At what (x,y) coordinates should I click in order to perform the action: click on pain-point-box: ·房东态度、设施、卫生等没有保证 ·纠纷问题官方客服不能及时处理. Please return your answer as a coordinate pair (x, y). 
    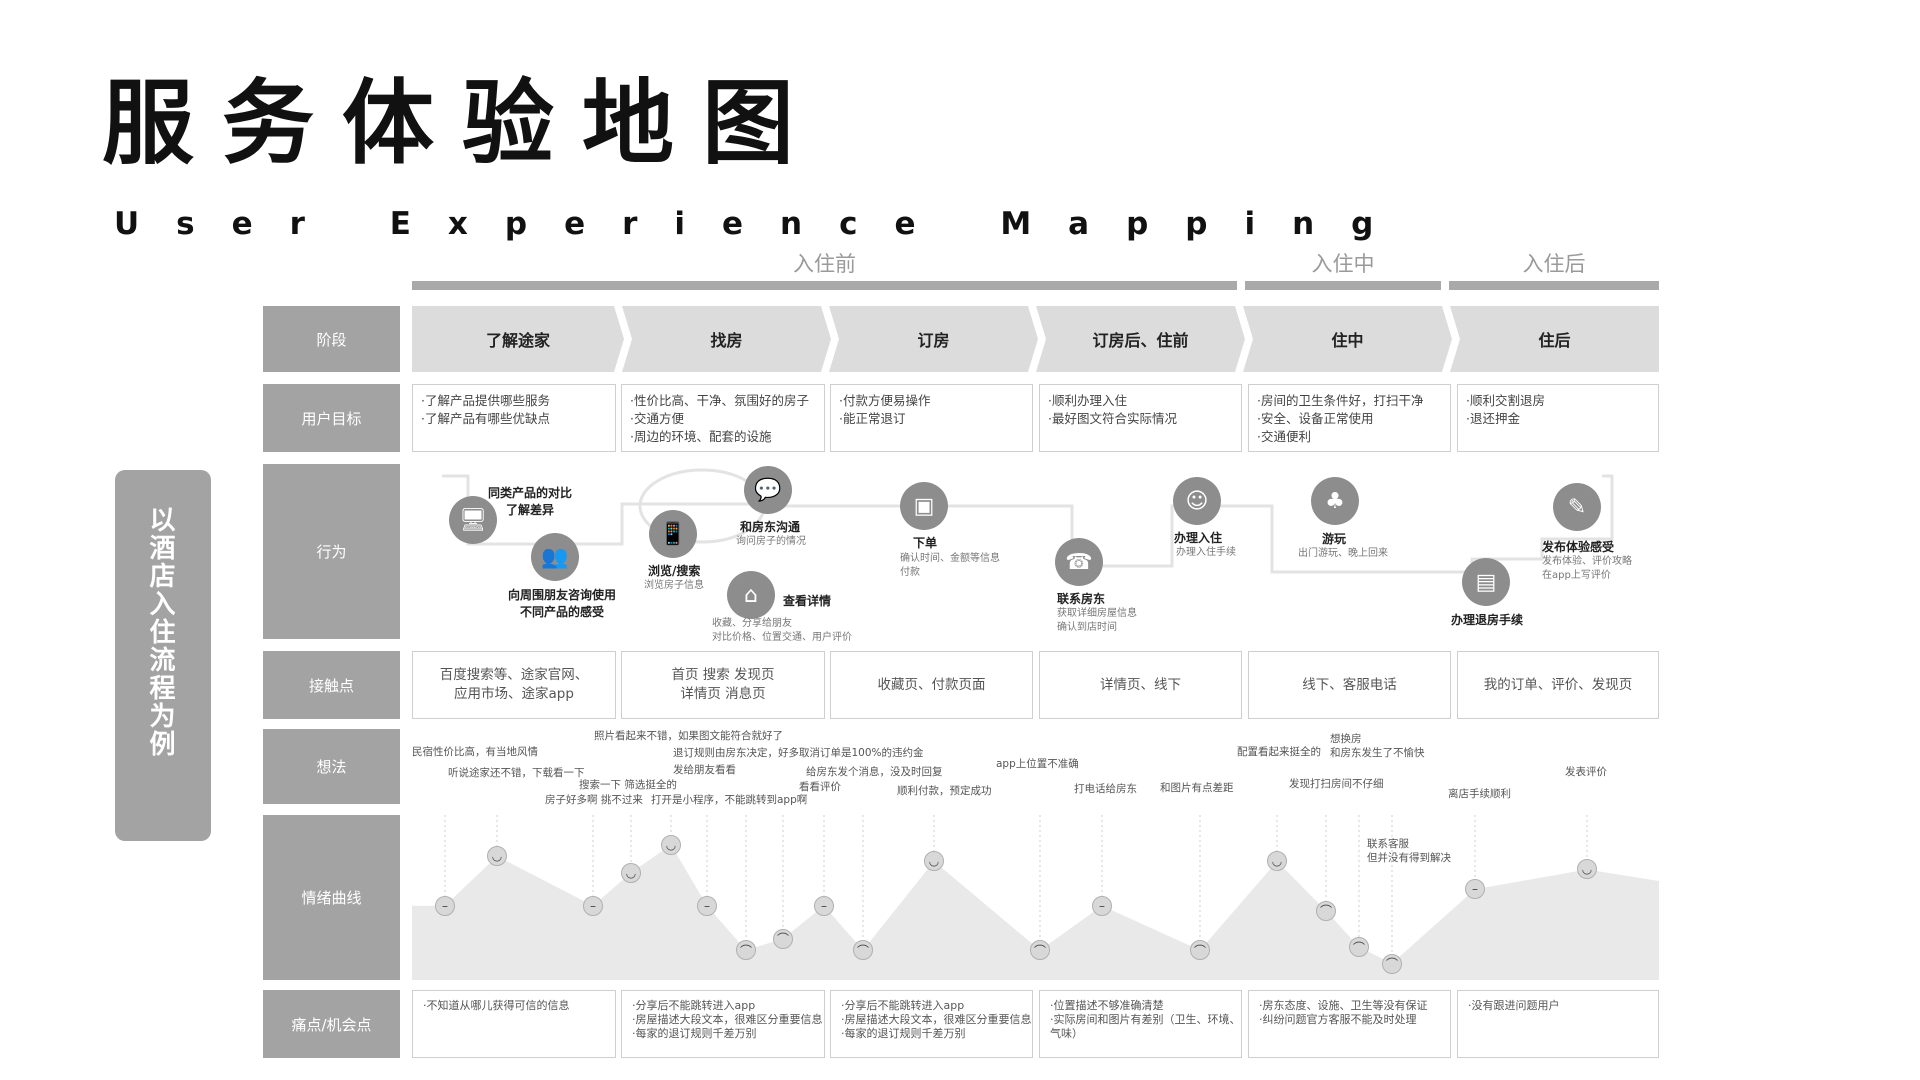
    Looking at the image, I should click on (1349, 1024).